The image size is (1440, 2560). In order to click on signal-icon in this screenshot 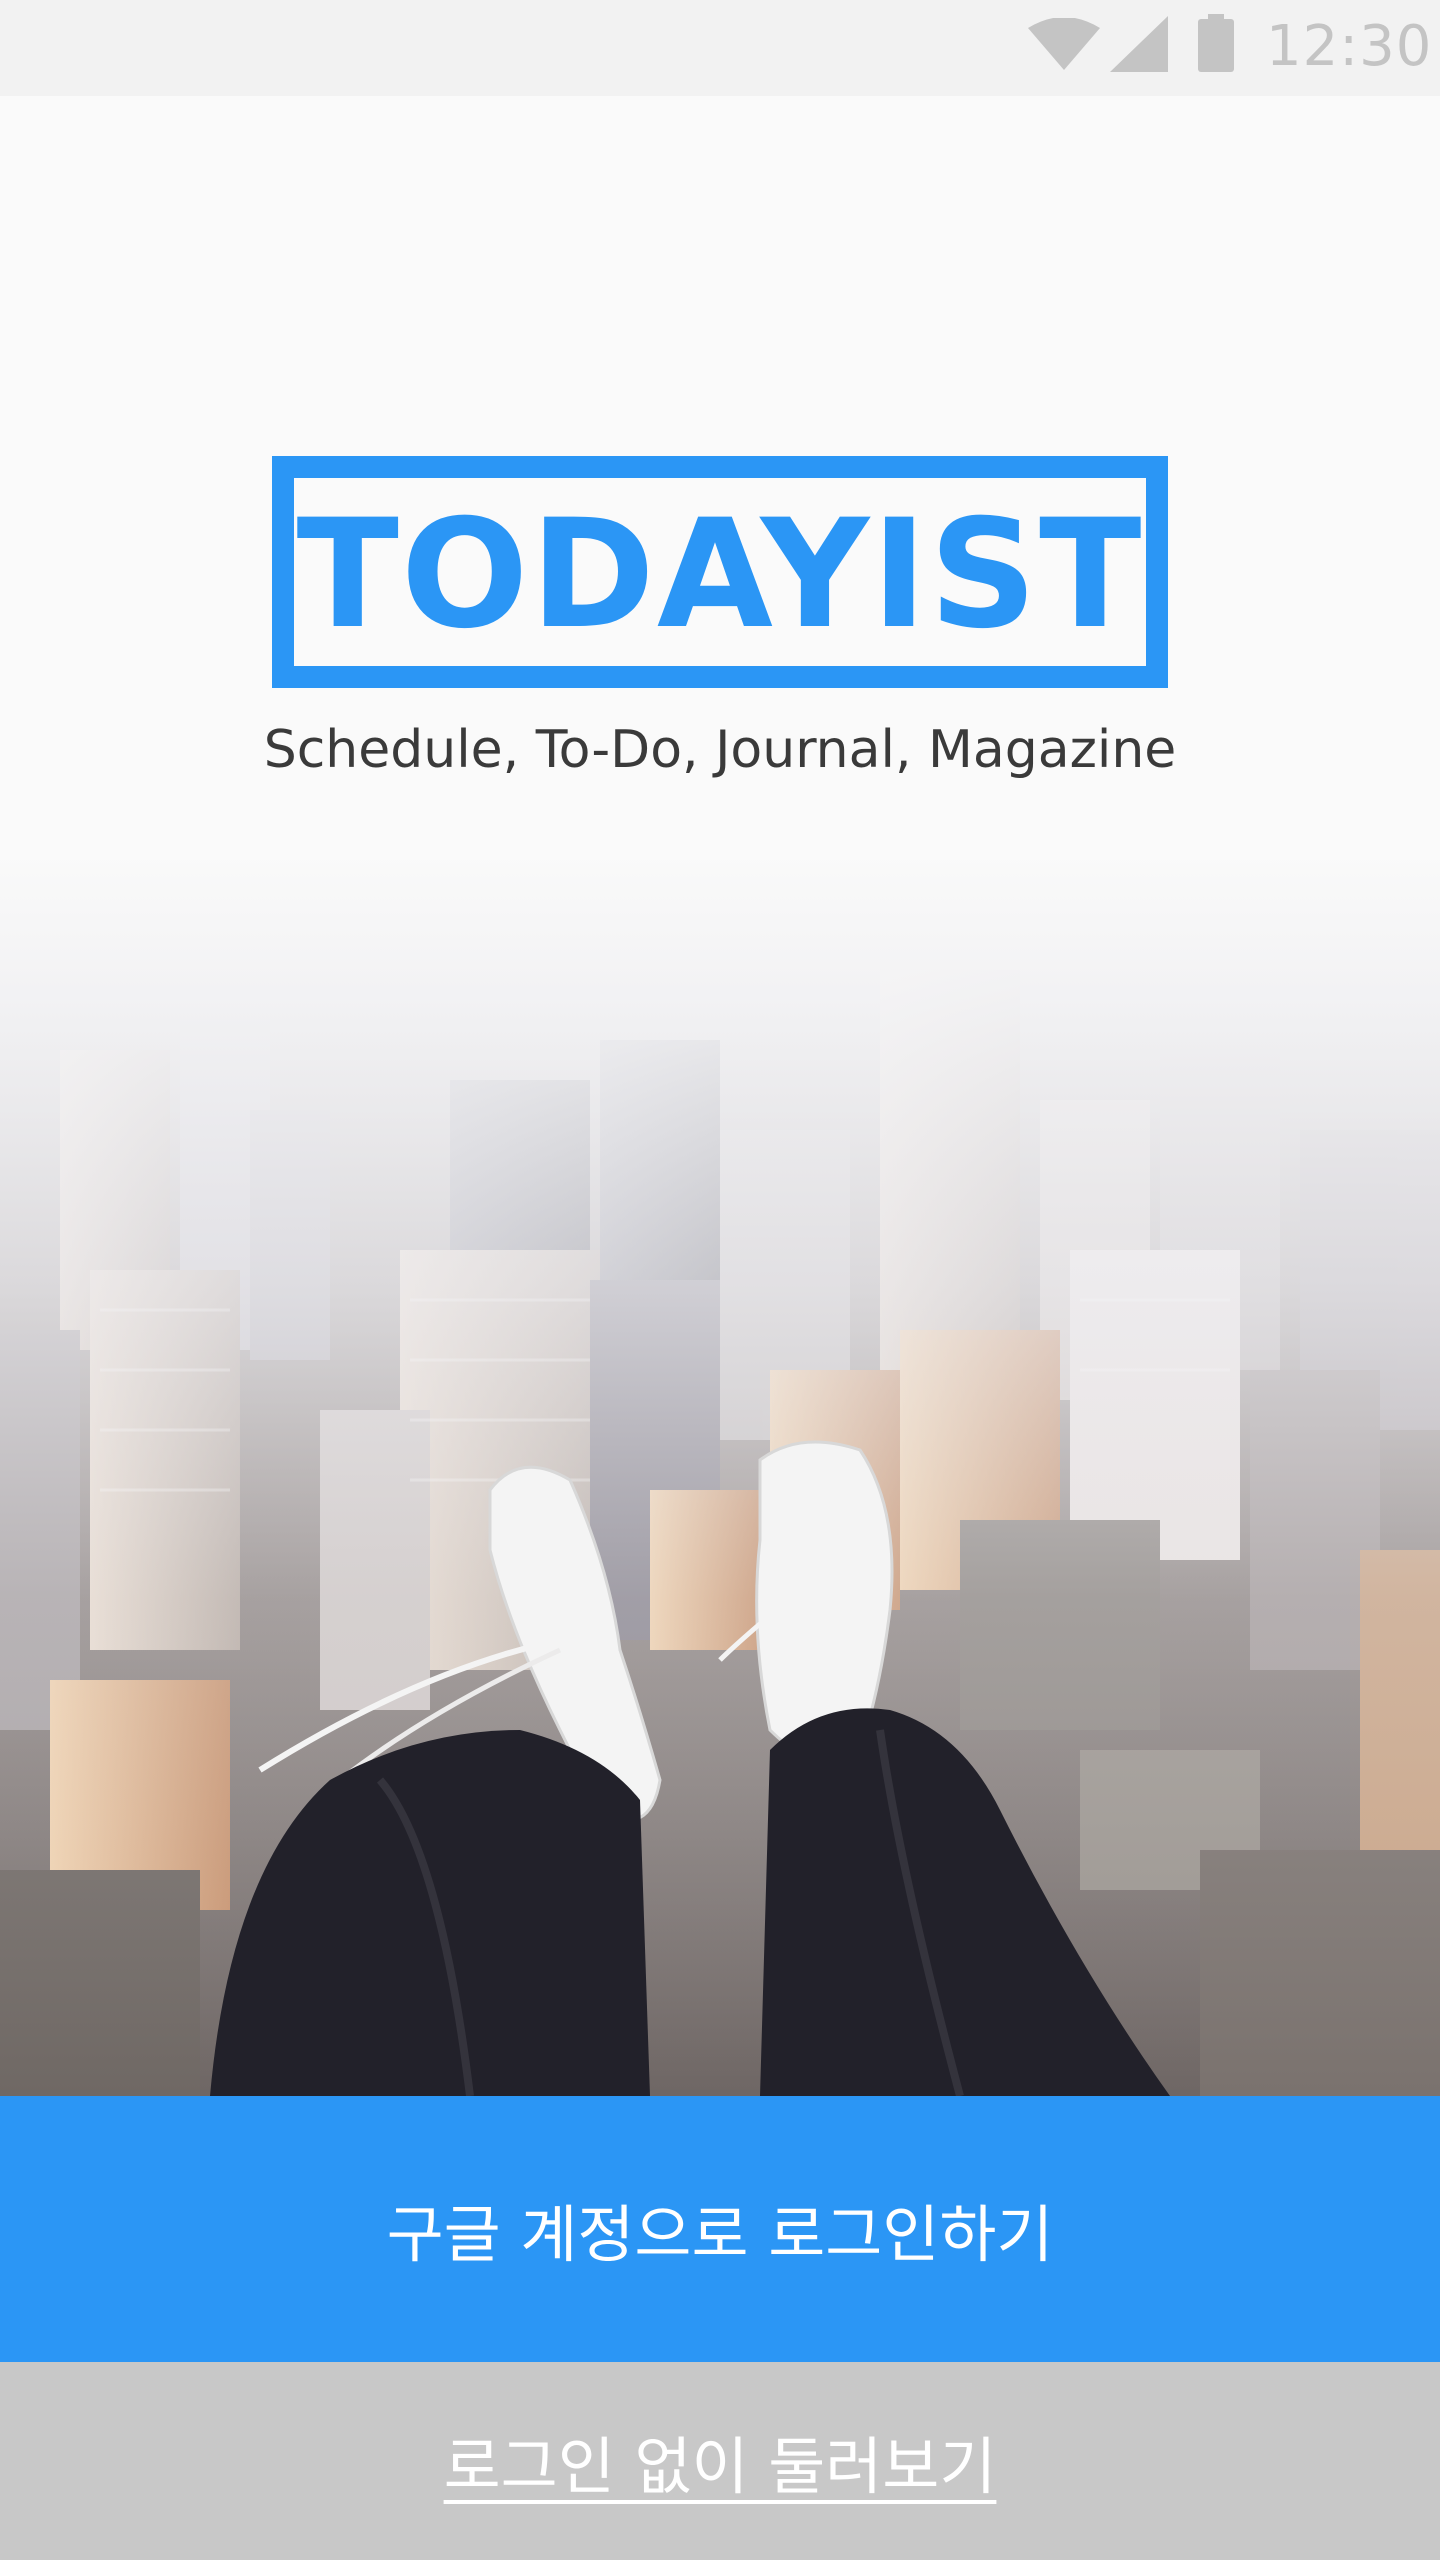, I will do `click(1139, 44)`.